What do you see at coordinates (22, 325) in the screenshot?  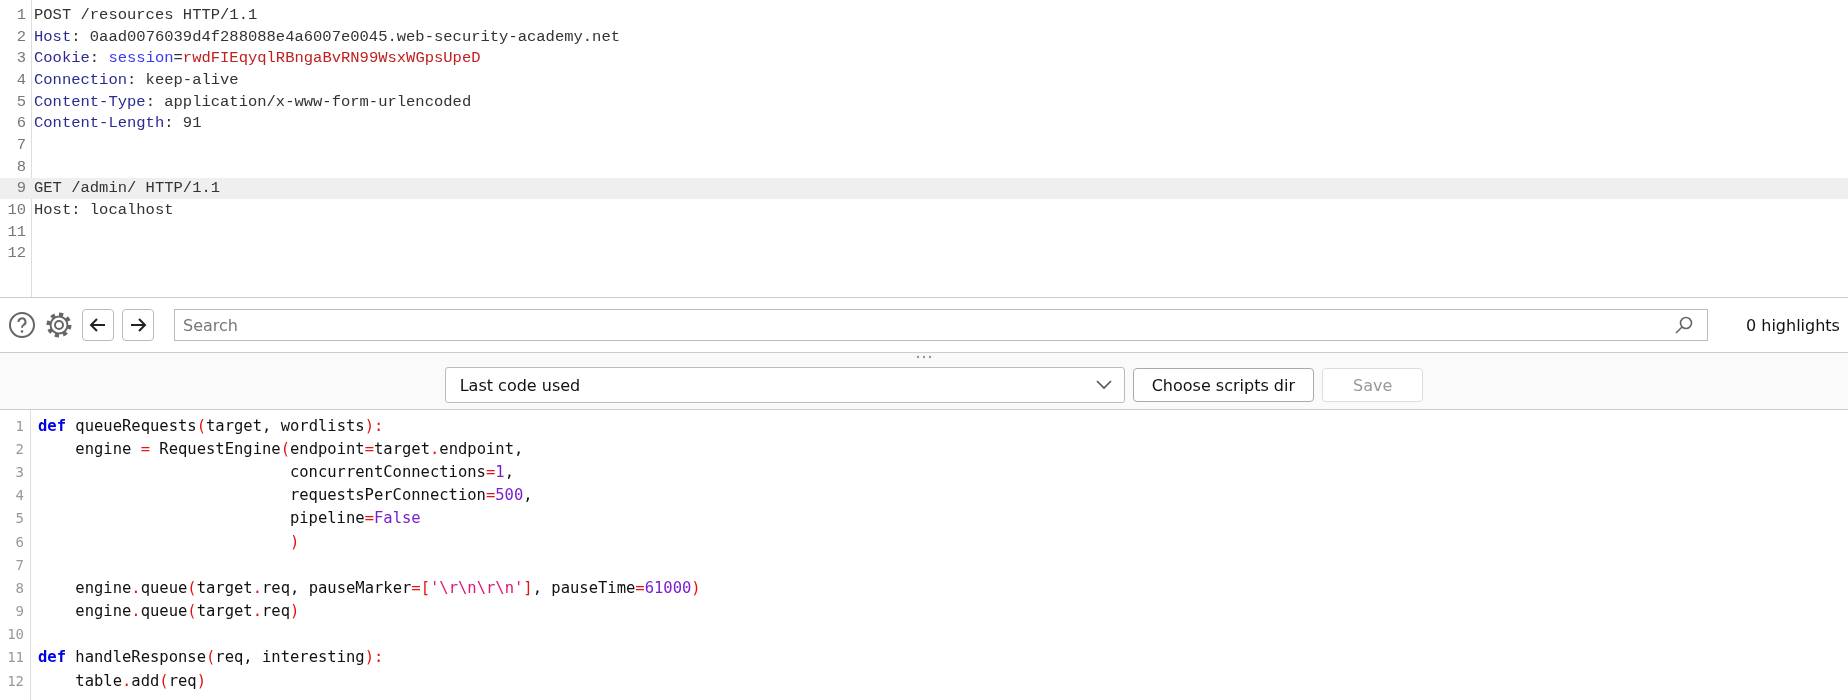 I see `help-icon` at bounding box center [22, 325].